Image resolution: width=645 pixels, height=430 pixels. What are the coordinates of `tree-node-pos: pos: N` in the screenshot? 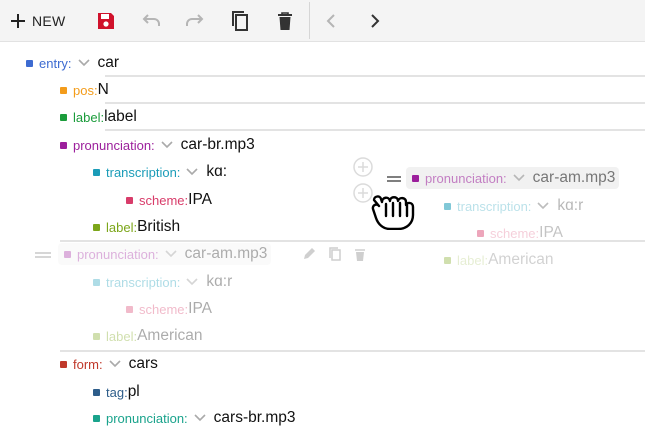 It's located at (84, 90).